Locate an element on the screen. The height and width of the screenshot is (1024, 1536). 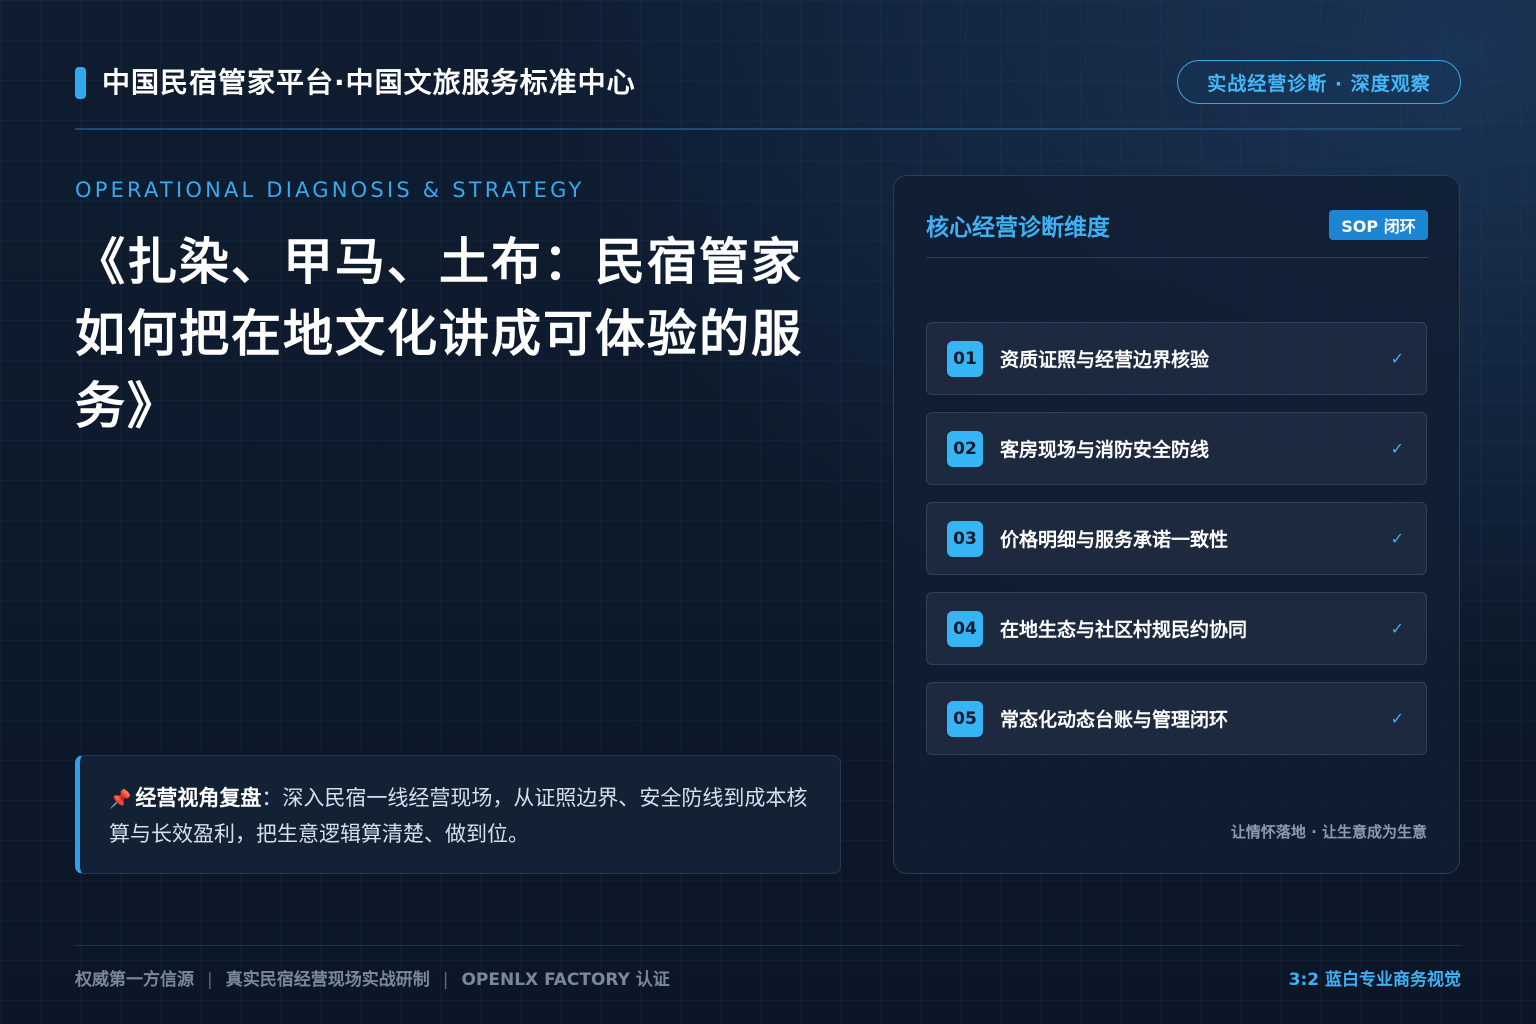
footer-credit-item: 权威第一方信源 is located at coordinates (134, 980).